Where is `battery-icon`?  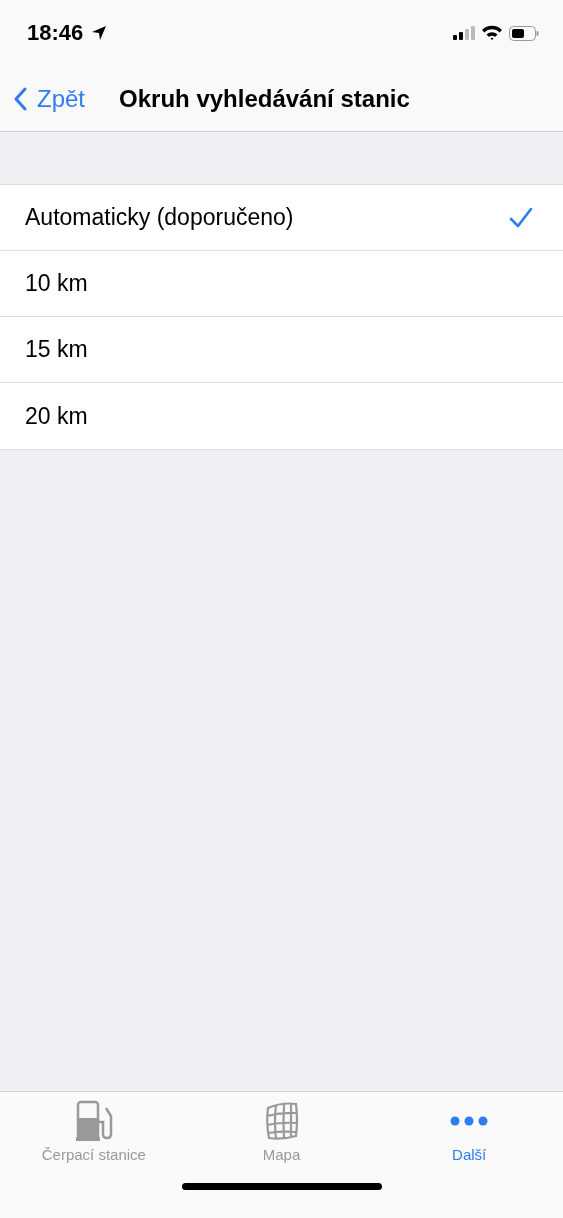
battery-icon is located at coordinates (524, 33).